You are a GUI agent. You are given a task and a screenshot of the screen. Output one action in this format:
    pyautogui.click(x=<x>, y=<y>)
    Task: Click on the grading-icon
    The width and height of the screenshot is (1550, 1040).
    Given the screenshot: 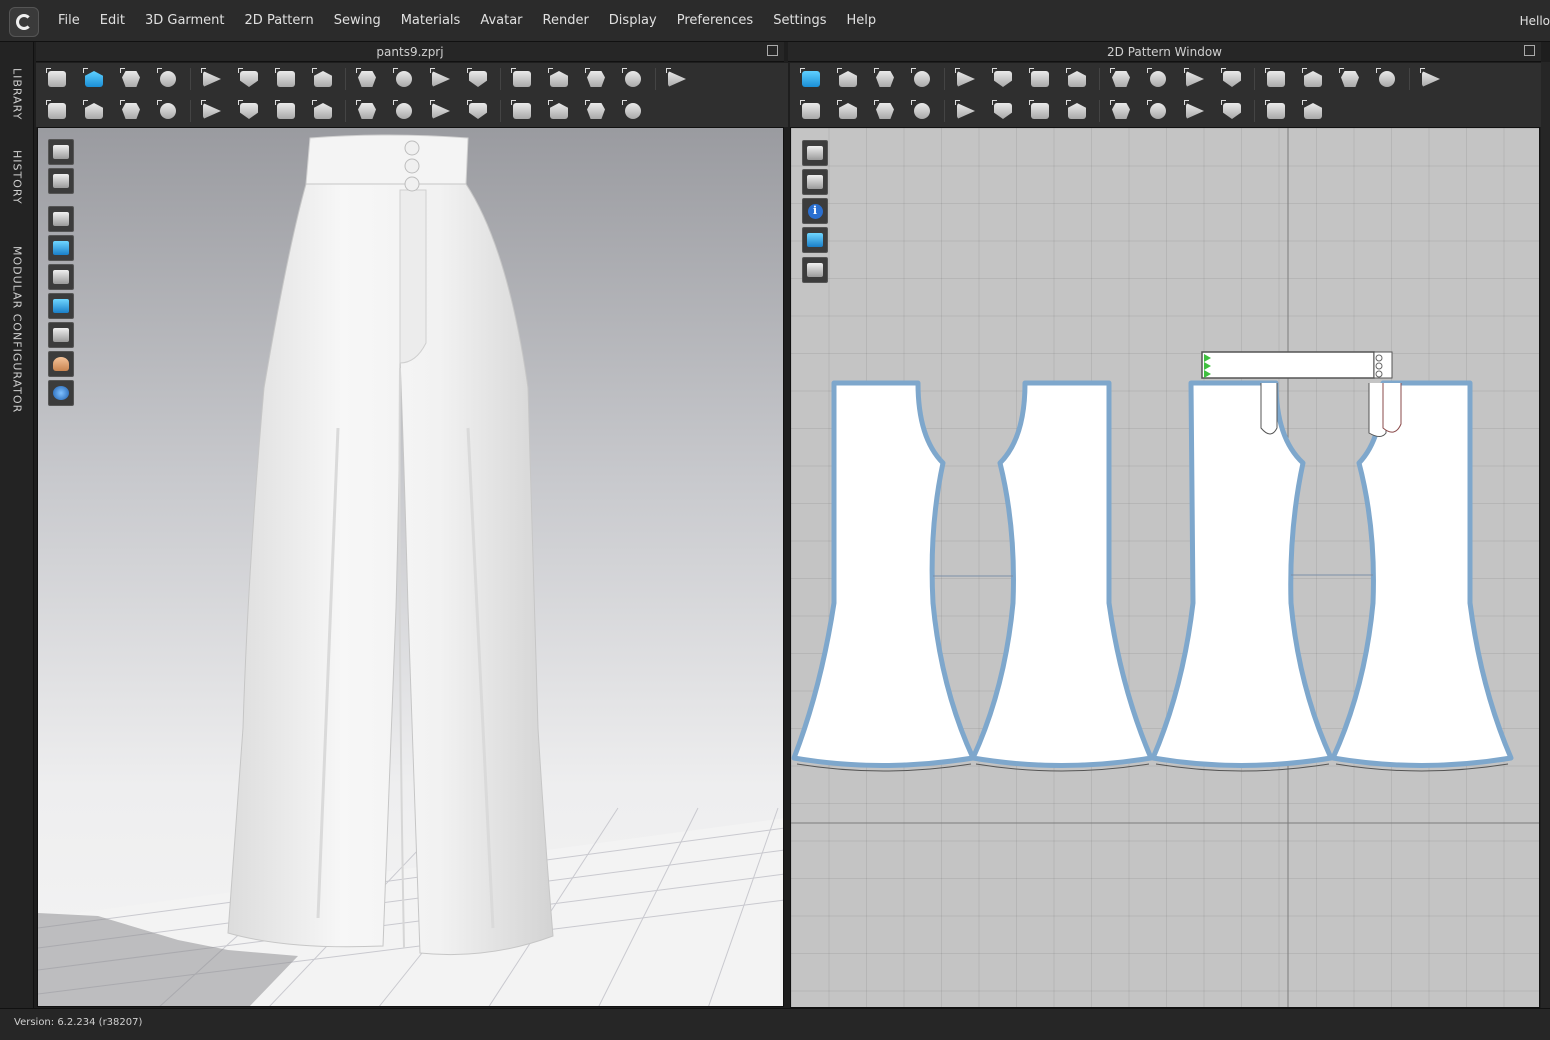 What is the action you would take?
    pyautogui.click(x=1195, y=79)
    